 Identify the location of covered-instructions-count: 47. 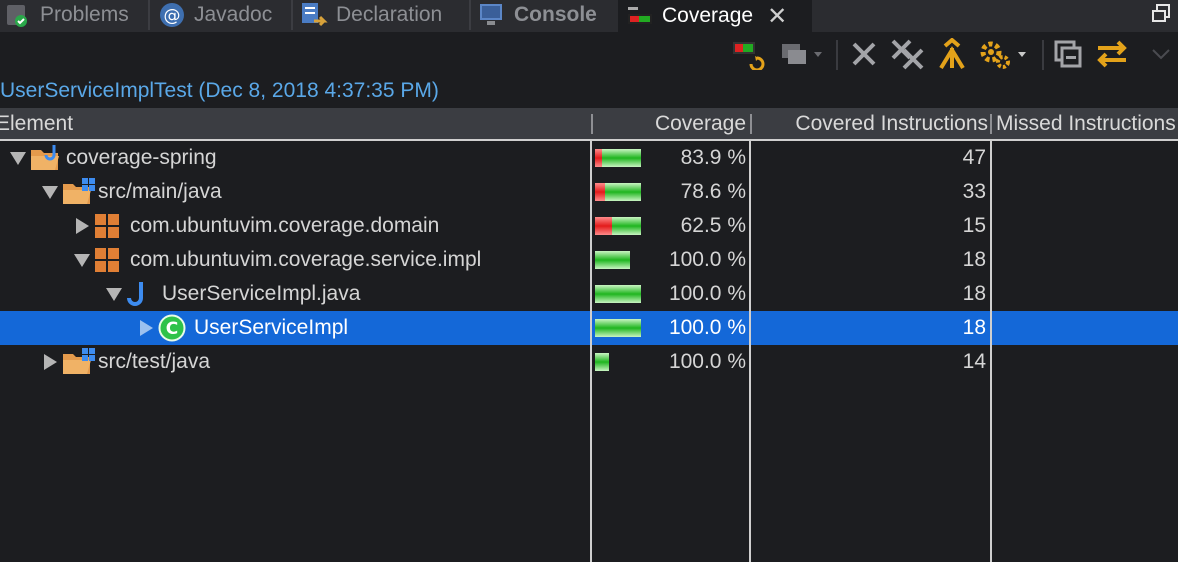
(974, 157).